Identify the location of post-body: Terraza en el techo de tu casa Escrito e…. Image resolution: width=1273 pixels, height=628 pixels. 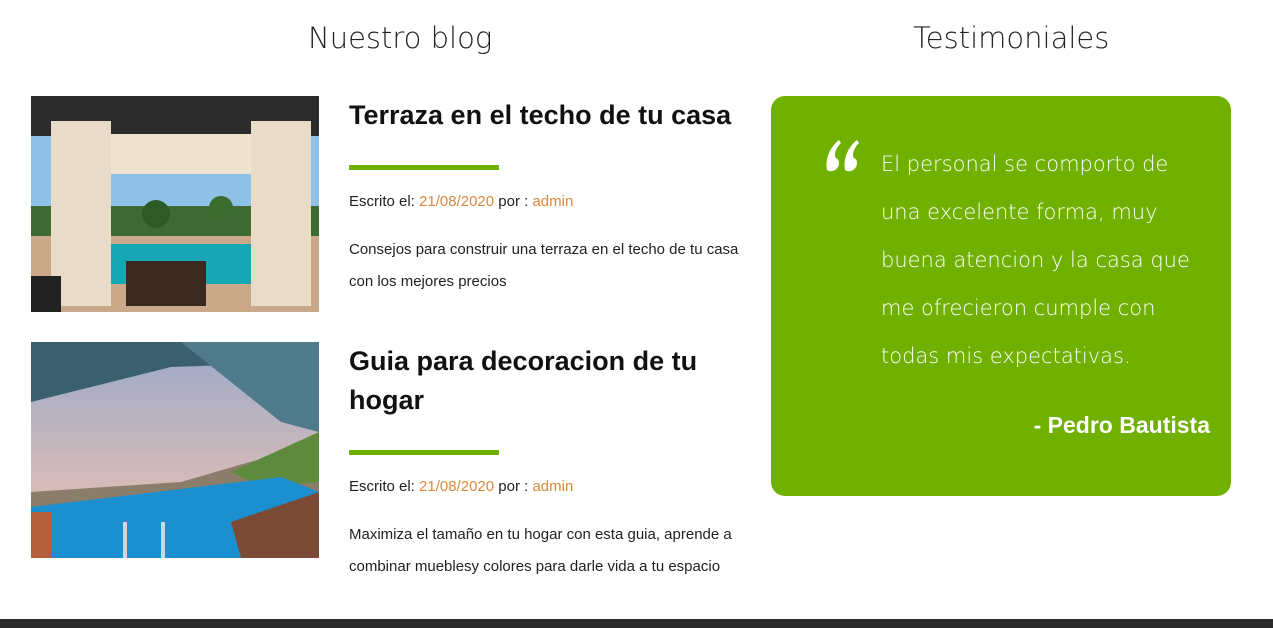
(551, 197).